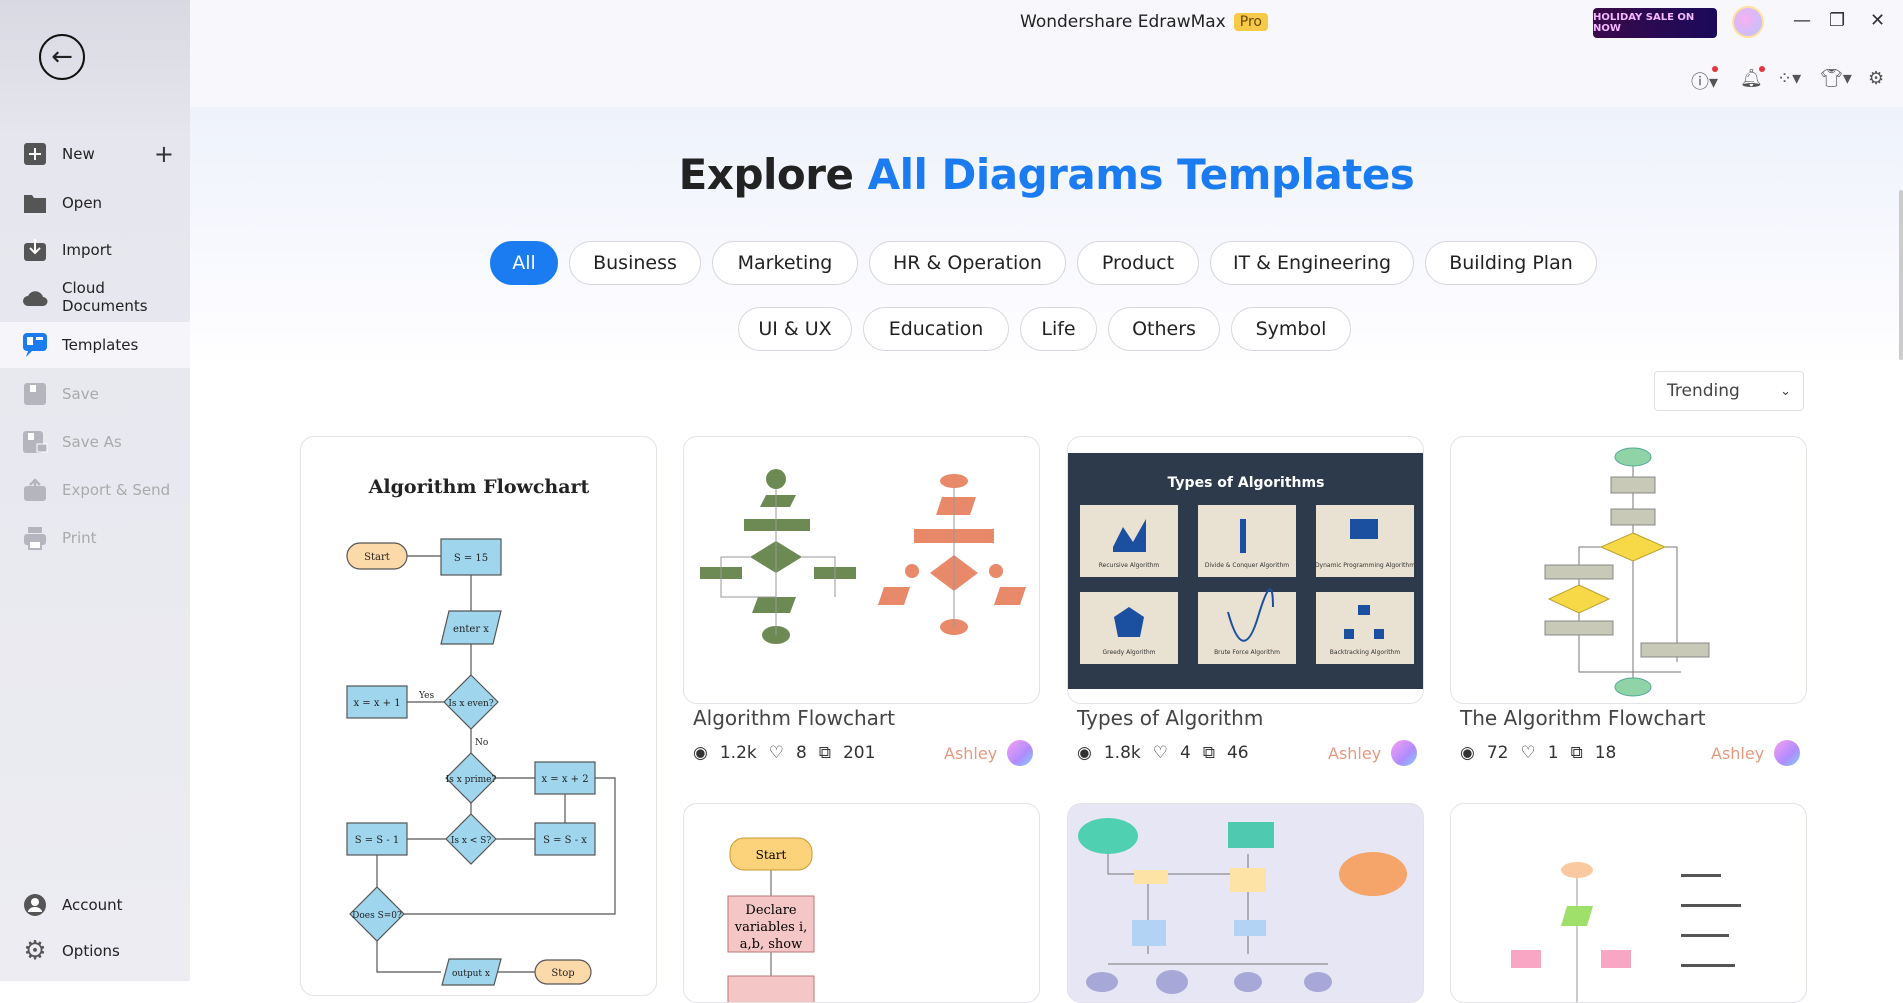  Describe the element at coordinates (1046, 174) in the screenshot. I see `page-title: Explore All Diagrams Templates` at that location.